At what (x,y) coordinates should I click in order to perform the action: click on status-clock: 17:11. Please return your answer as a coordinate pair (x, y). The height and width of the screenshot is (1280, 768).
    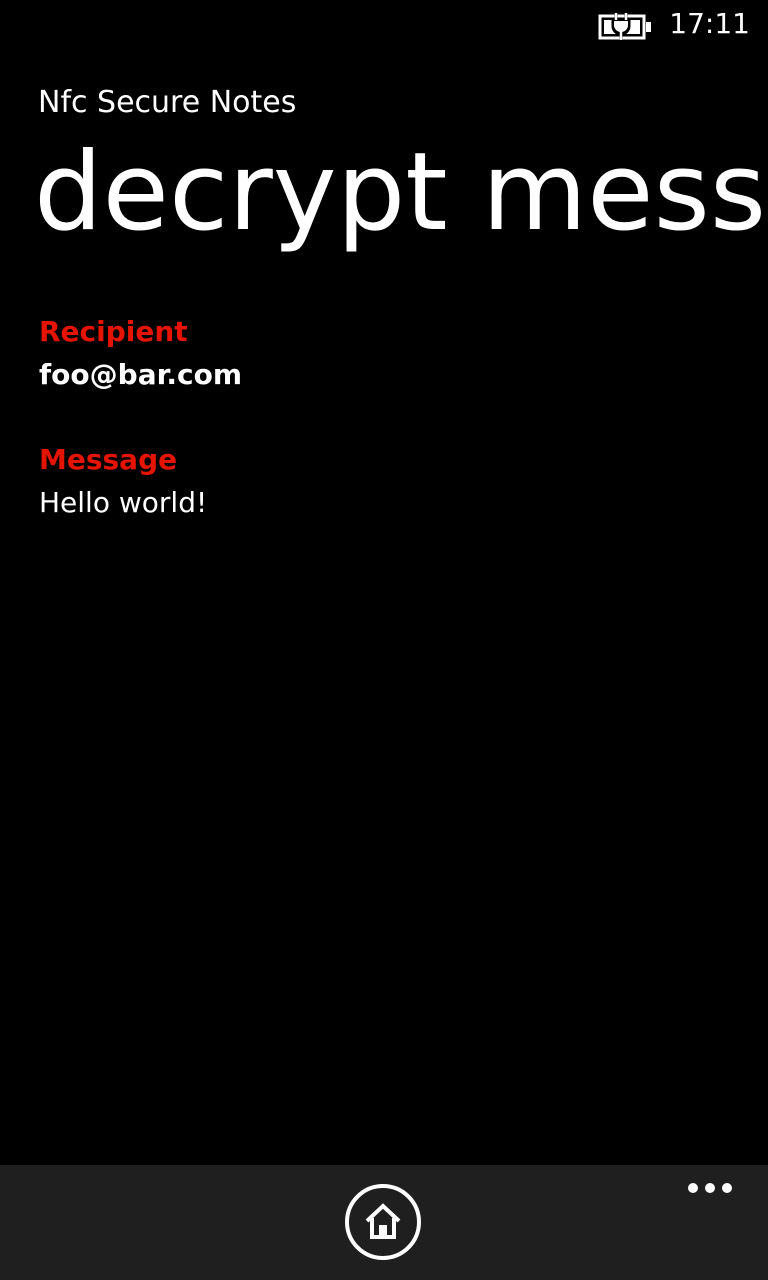
    Looking at the image, I should click on (709, 23).